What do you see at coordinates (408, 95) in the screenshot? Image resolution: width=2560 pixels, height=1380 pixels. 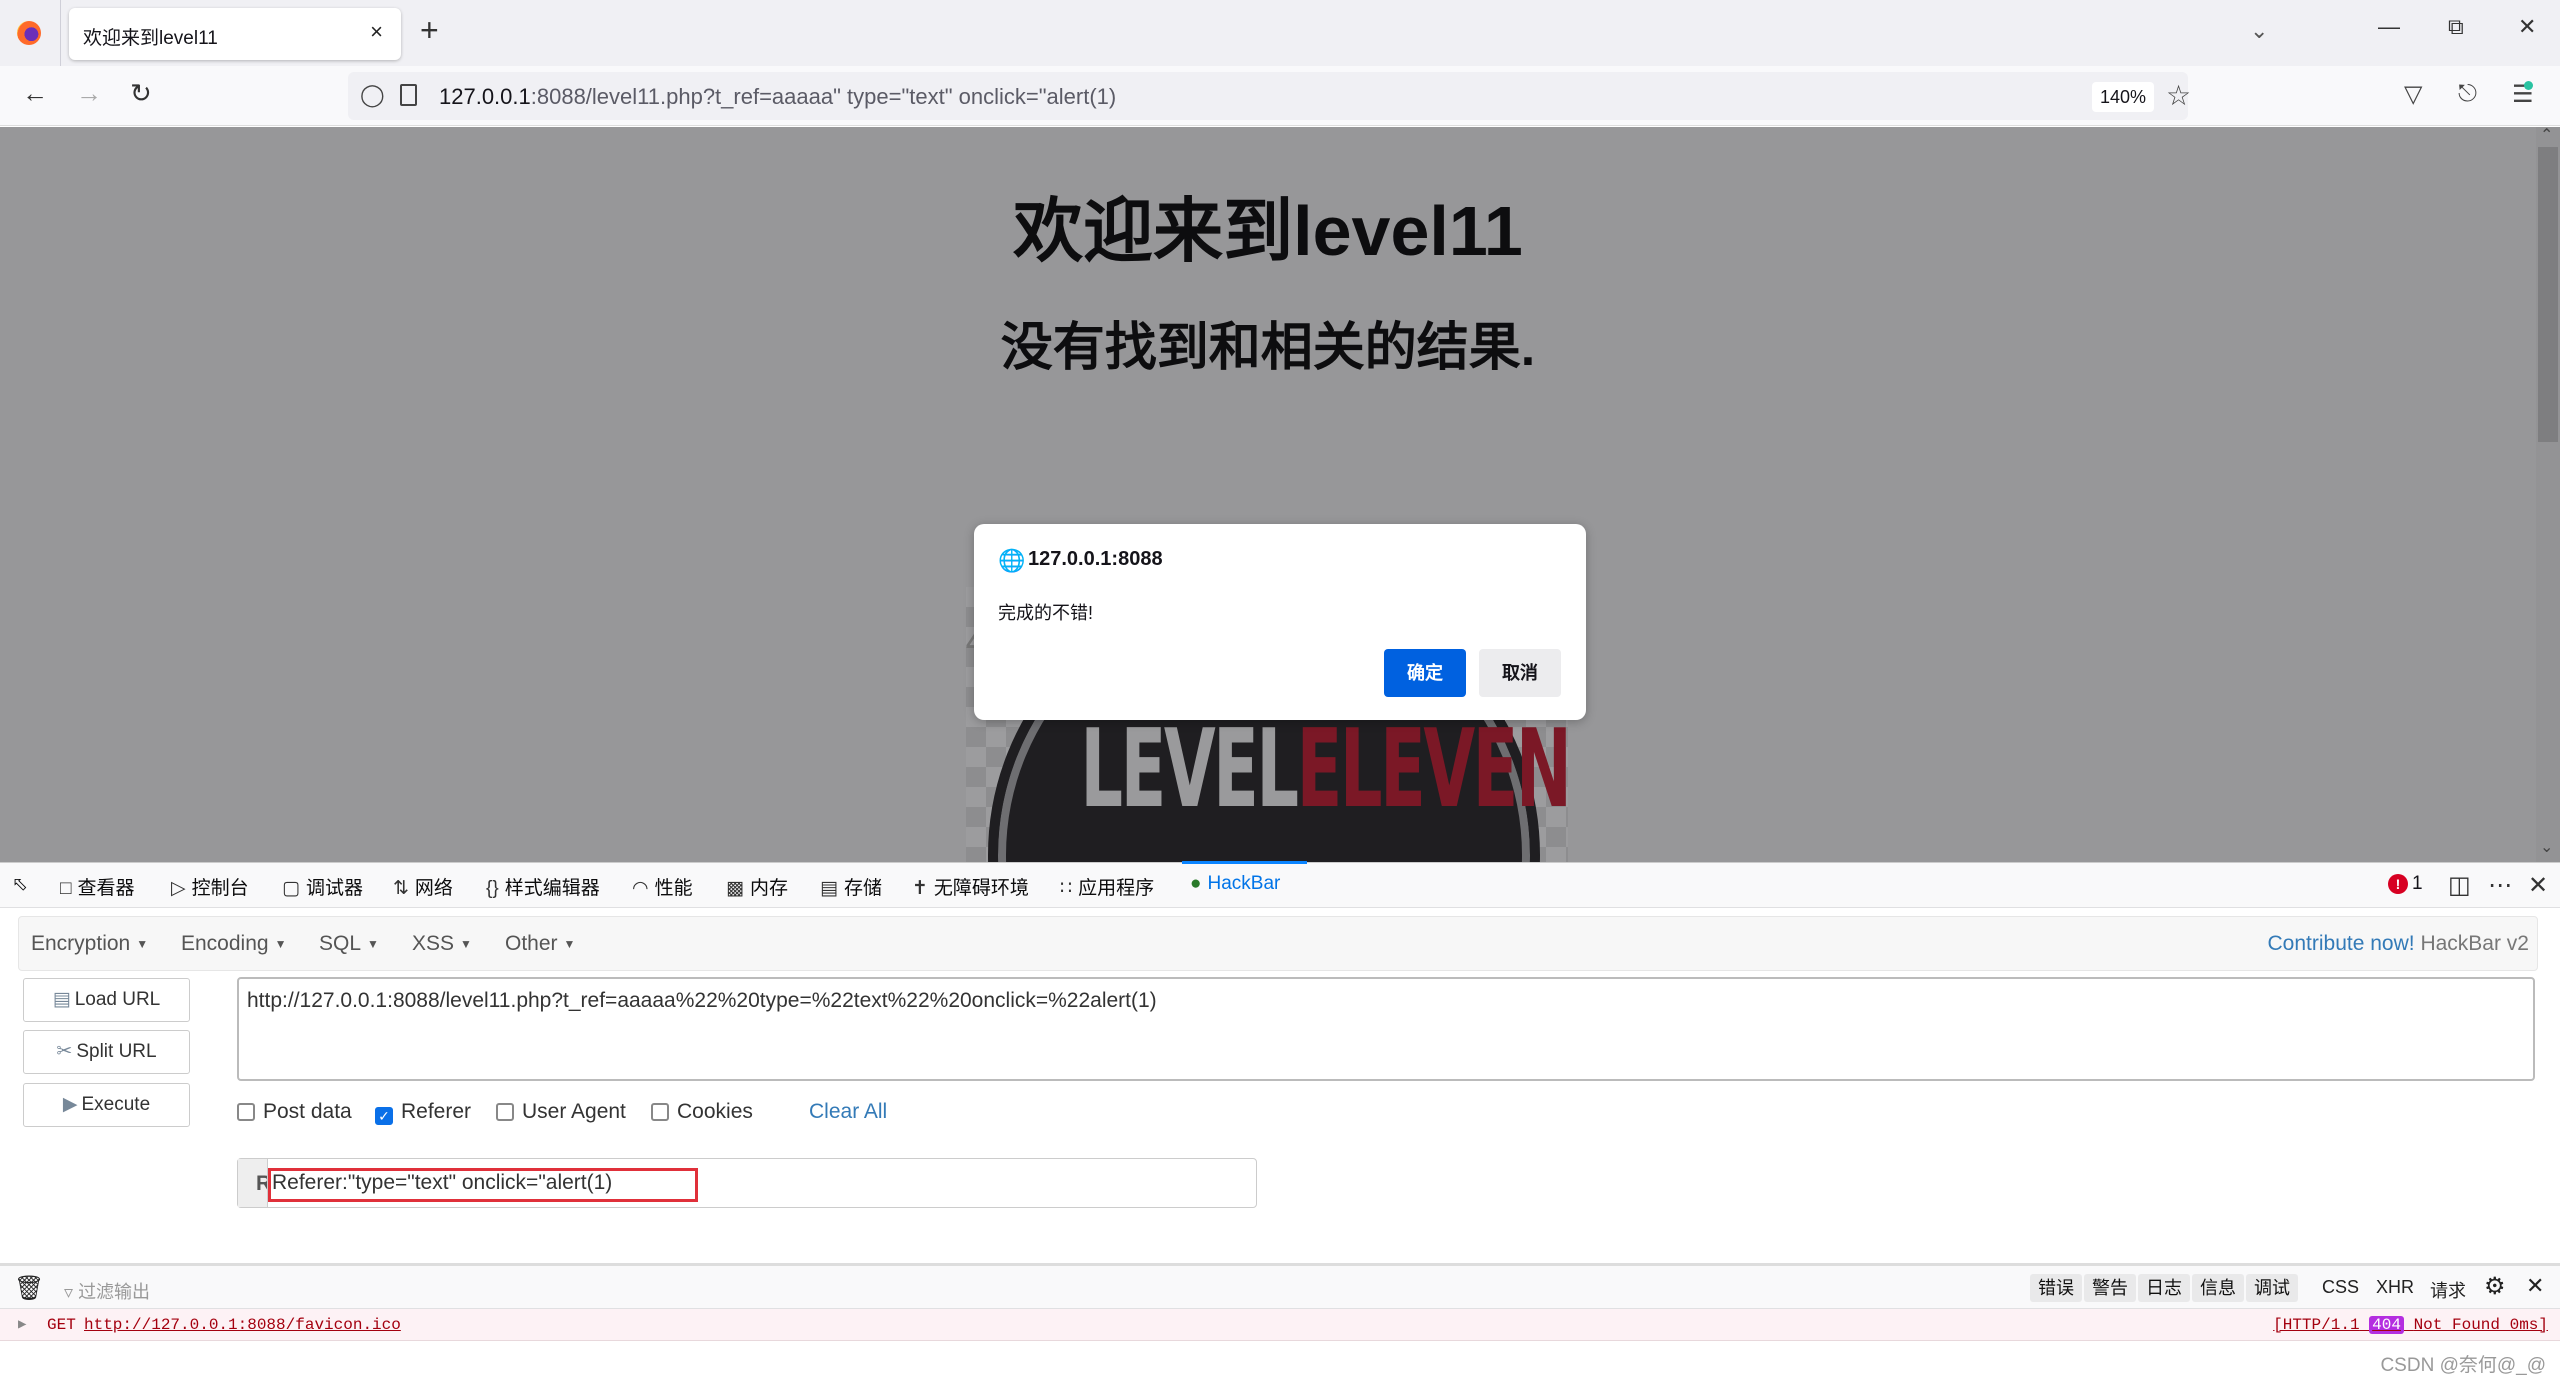 I see `page-icon` at bounding box center [408, 95].